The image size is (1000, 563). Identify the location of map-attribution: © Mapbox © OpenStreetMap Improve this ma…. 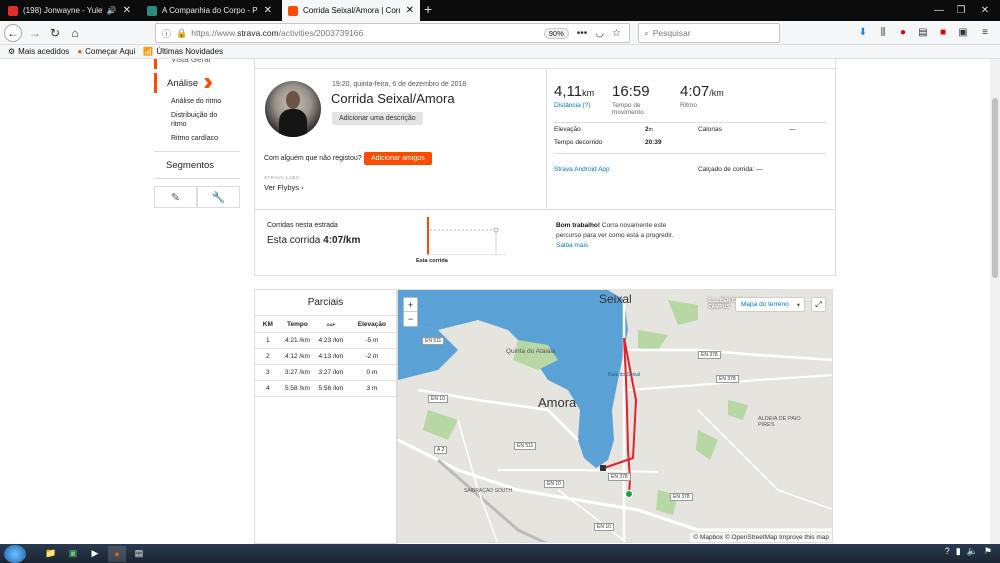
(761, 537).